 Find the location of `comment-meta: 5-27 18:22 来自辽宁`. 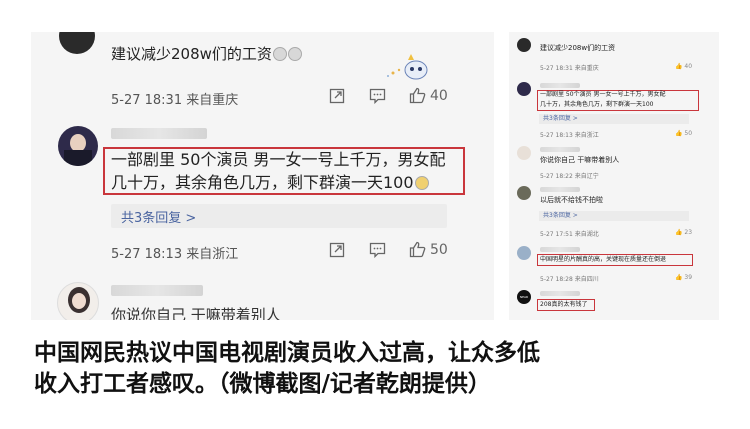

comment-meta: 5-27 18:22 来自辽宁 is located at coordinates (569, 176).